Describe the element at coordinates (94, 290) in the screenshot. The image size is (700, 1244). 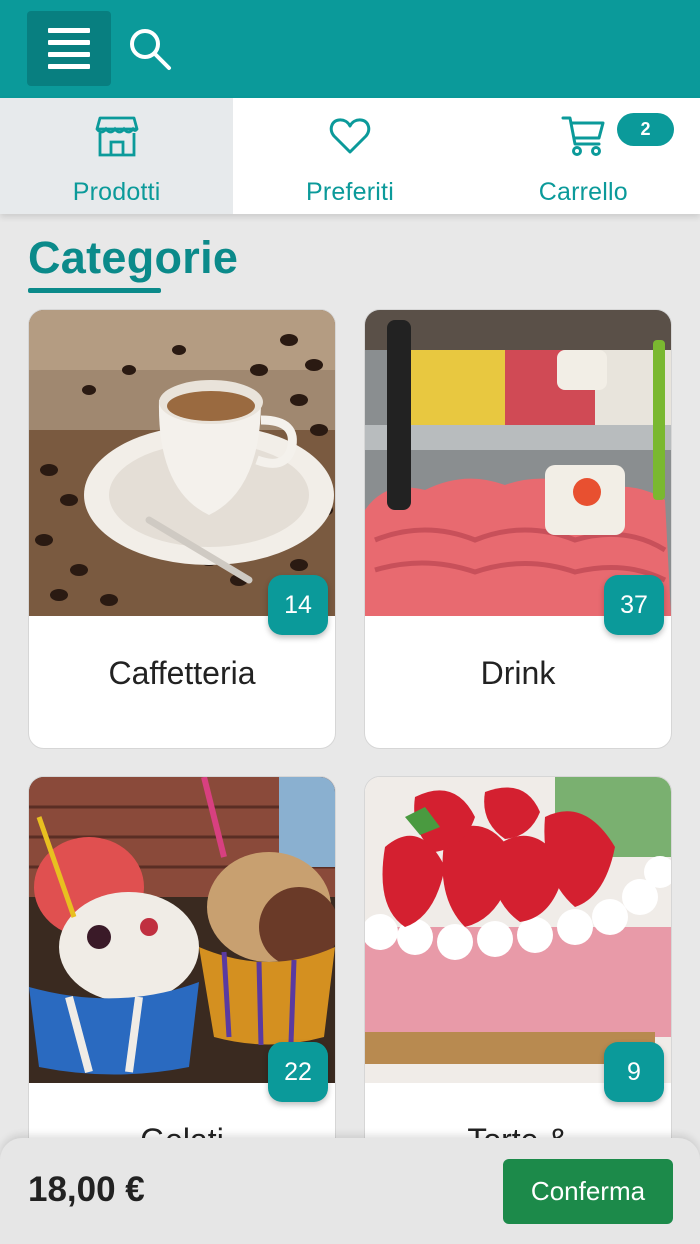
I see `title-underline` at that location.